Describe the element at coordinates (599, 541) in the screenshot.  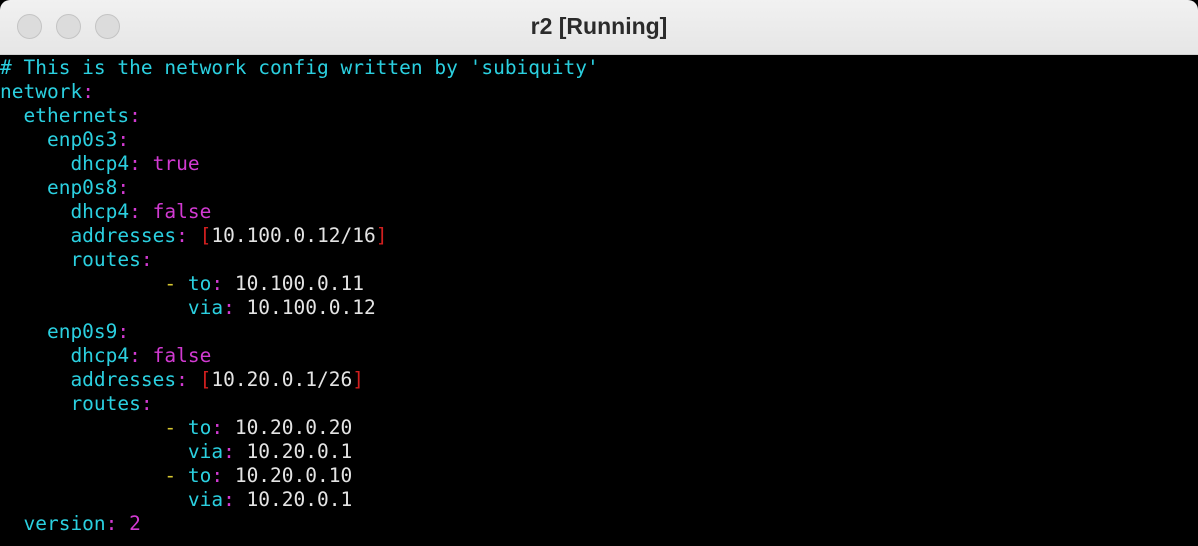
I see `terminal-line: ~` at that location.